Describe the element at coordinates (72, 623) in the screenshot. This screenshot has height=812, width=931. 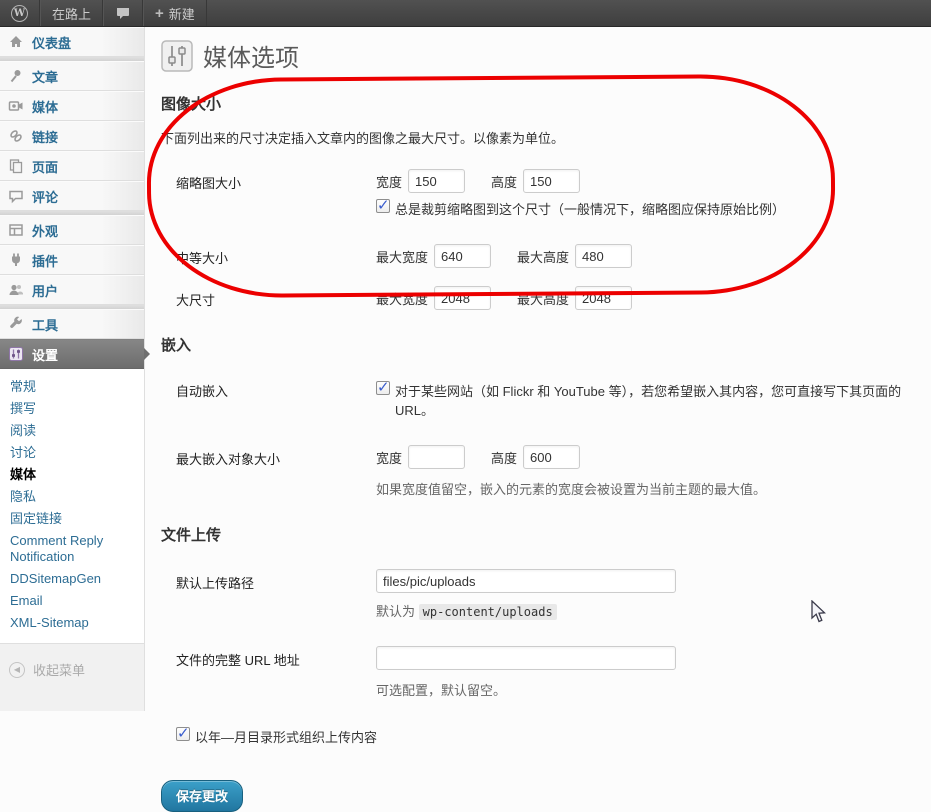
I see `submenu-item-xml-sitemap: XML-Sitemap` at that location.